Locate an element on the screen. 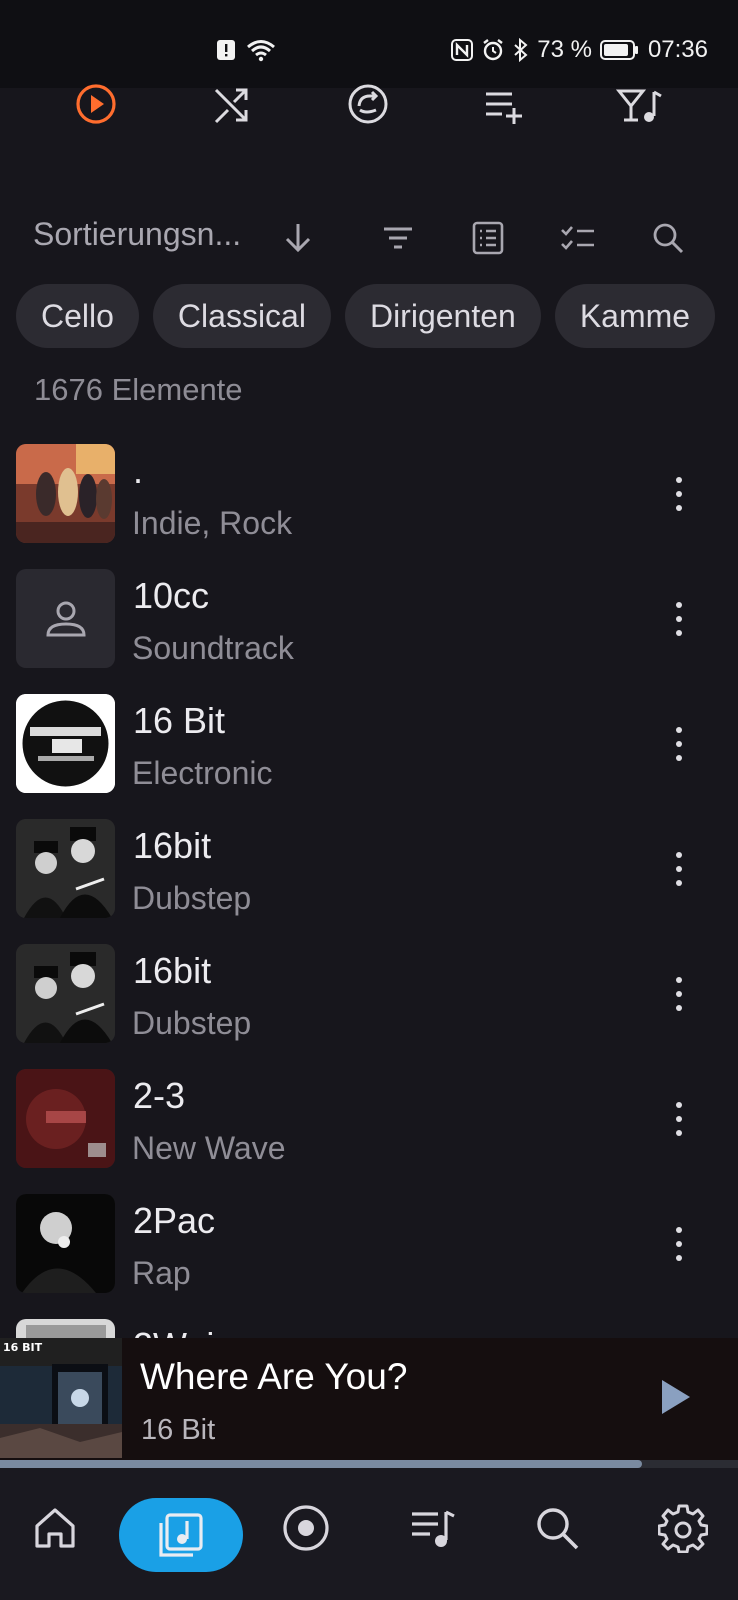  album-art-text: 16 BIT is located at coordinates (23, 1347).